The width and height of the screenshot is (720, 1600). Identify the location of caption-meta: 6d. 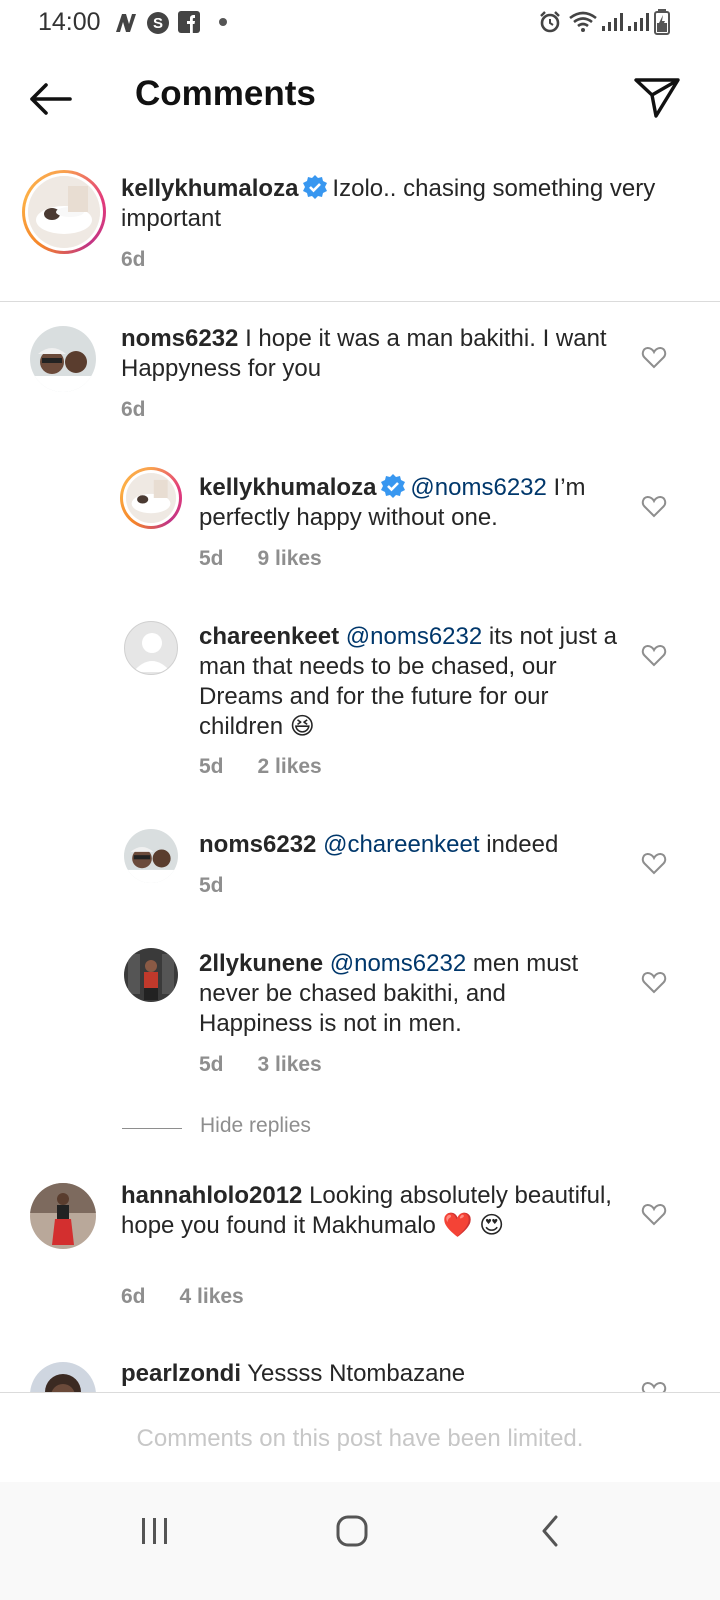
(150, 260).